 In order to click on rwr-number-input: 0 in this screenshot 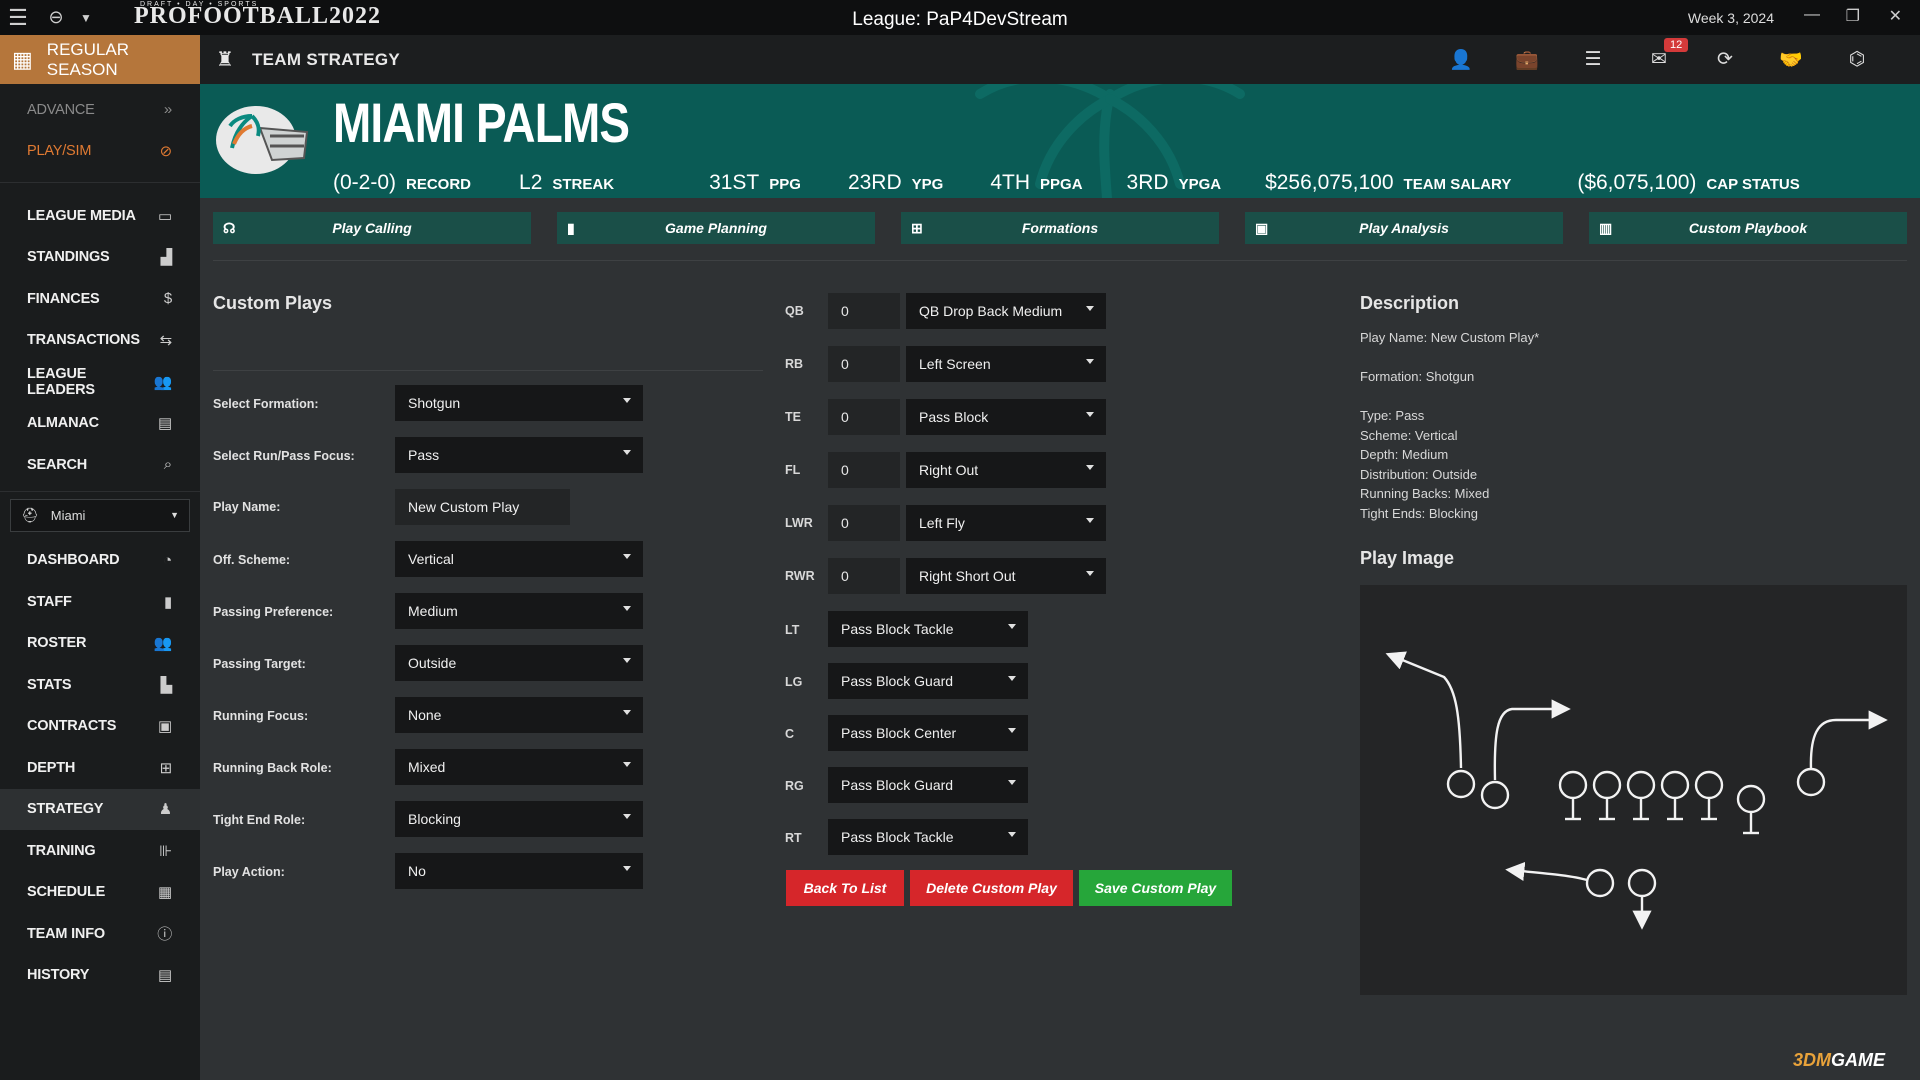, I will do `click(864, 576)`.